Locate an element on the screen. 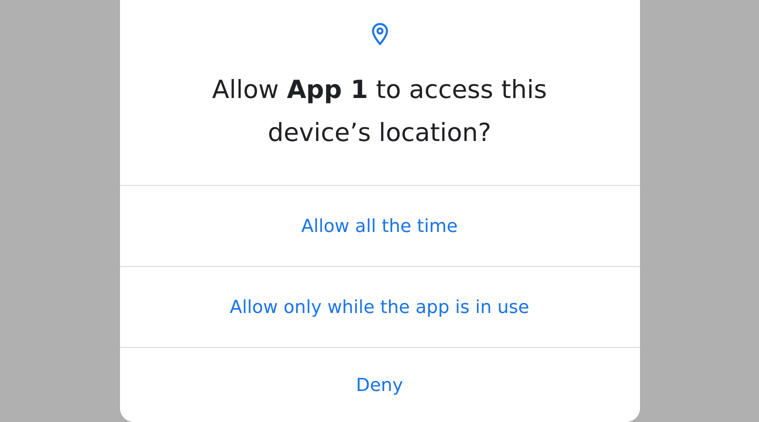  dialog-title: Allow App 1 to access this device’s location? is located at coordinates (379, 111).